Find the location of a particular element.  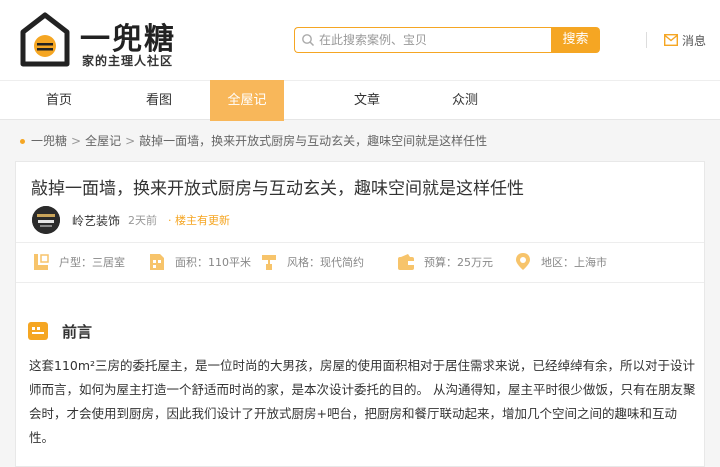

nav-item-whole-house: 全屋记 is located at coordinates (247, 100).